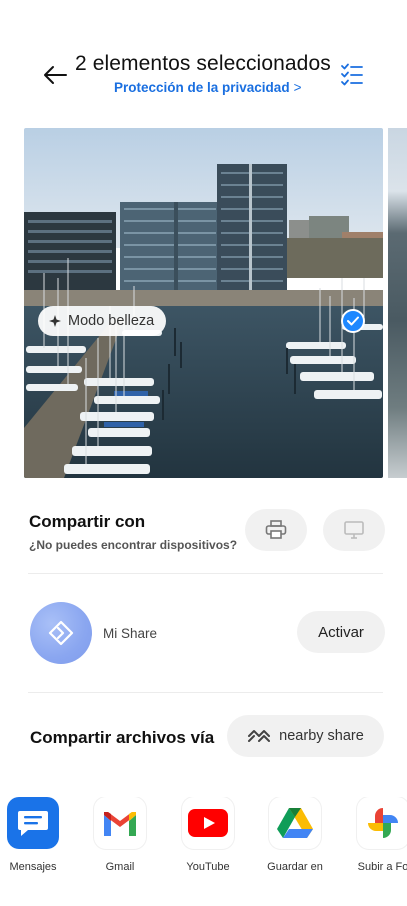  Describe the element at coordinates (297, 87) in the screenshot. I see `chevron-right-icon: >` at that location.